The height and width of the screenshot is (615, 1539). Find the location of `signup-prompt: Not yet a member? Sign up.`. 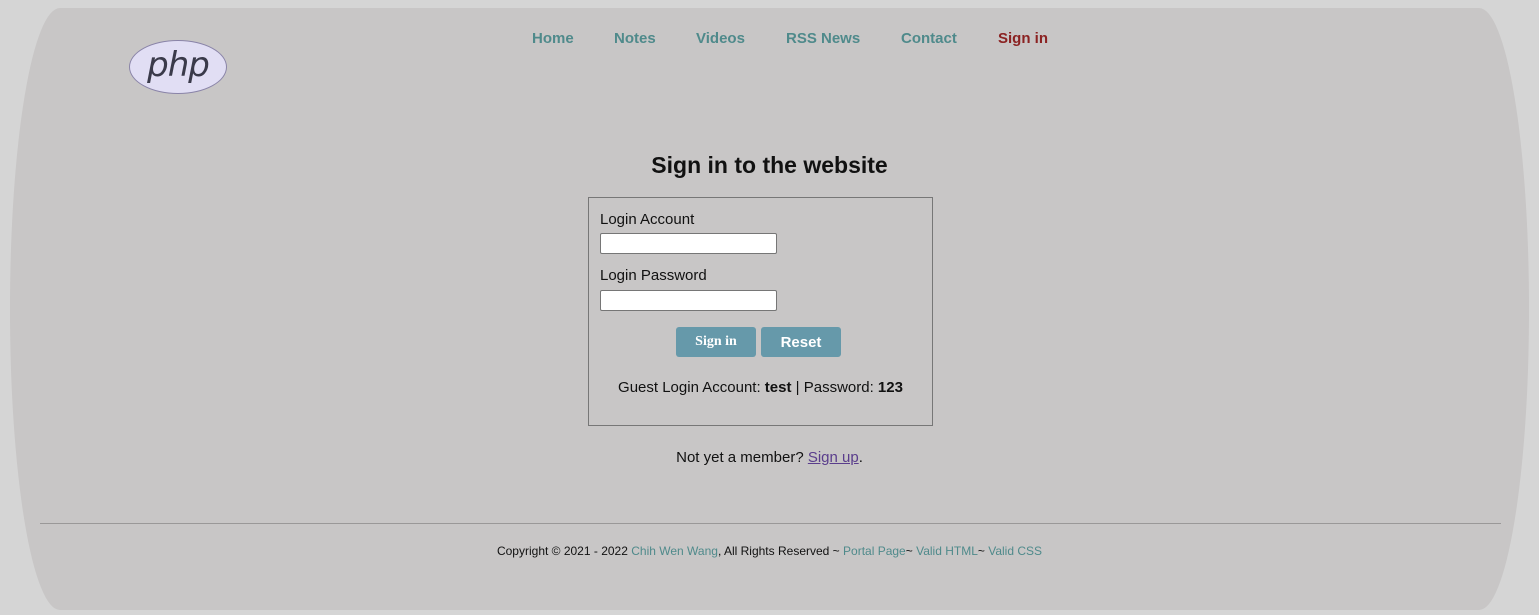

signup-prompt: Not yet a member? Sign up. is located at coordinates (769, 457).